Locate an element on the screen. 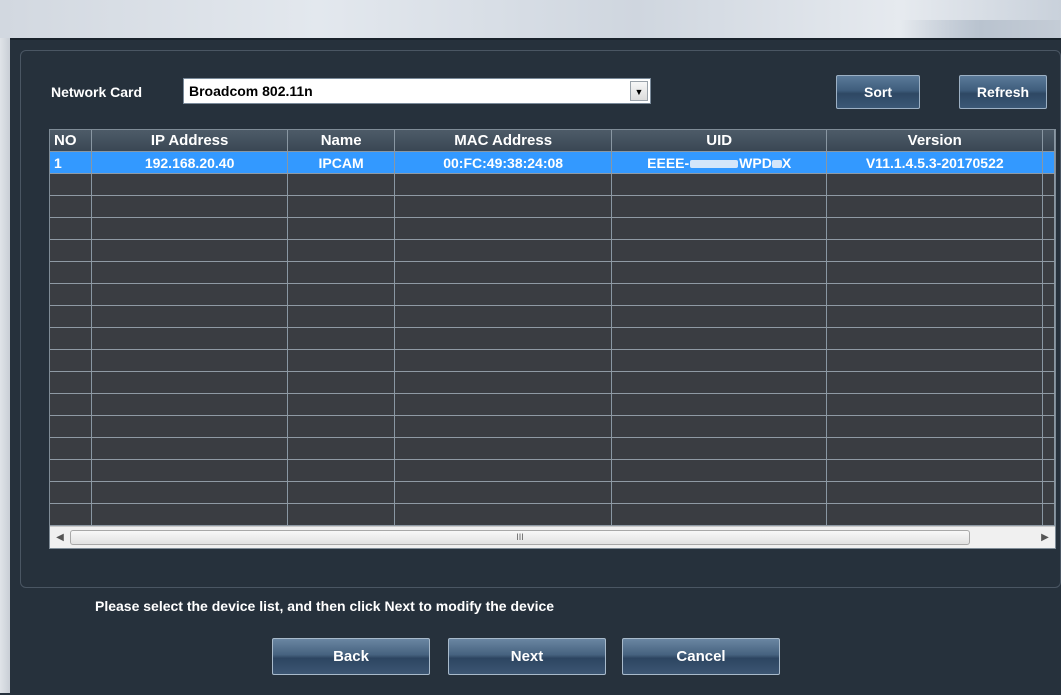 This screenshot has width=1061, height=695. redaction-mark is located at coordinates (776, 163).